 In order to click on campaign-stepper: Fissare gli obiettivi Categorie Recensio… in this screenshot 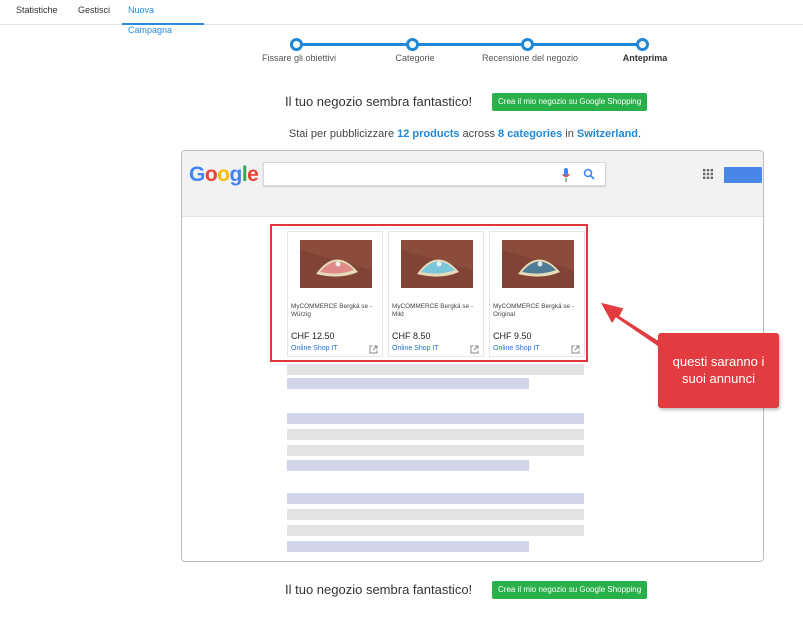, I will do `click(401, 52)`.